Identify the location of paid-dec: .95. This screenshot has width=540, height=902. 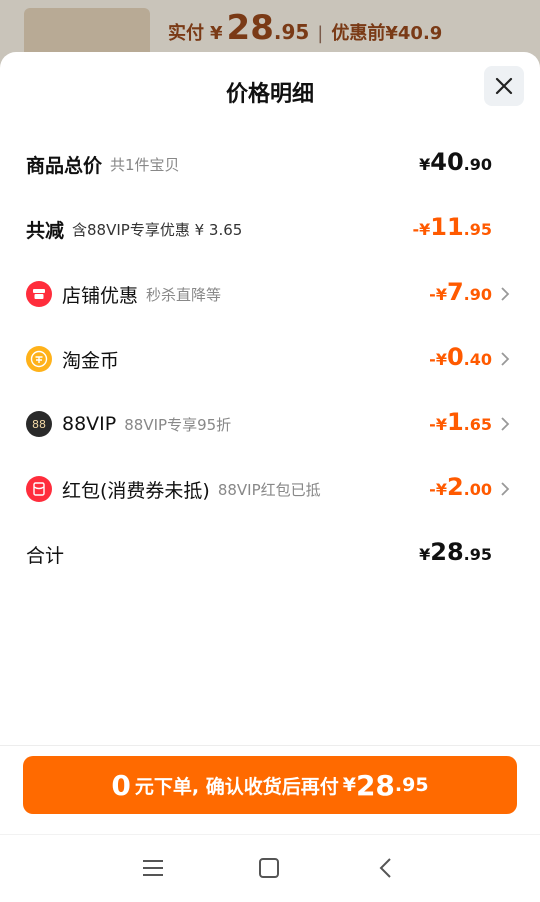
(291, 32).